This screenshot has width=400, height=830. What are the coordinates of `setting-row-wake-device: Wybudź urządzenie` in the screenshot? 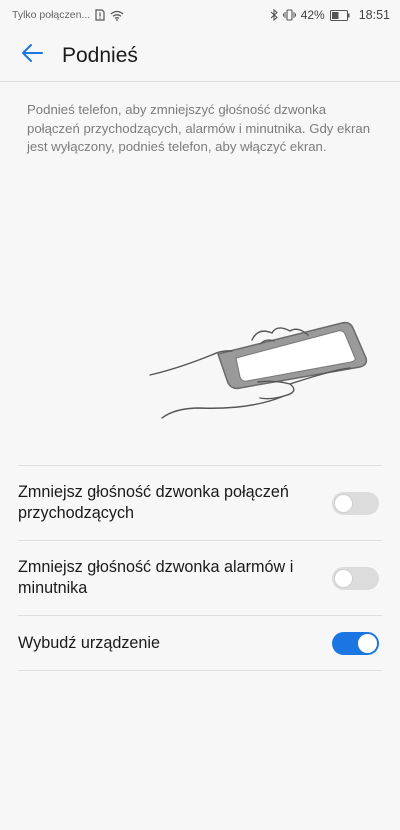 It's located at (200, 643).